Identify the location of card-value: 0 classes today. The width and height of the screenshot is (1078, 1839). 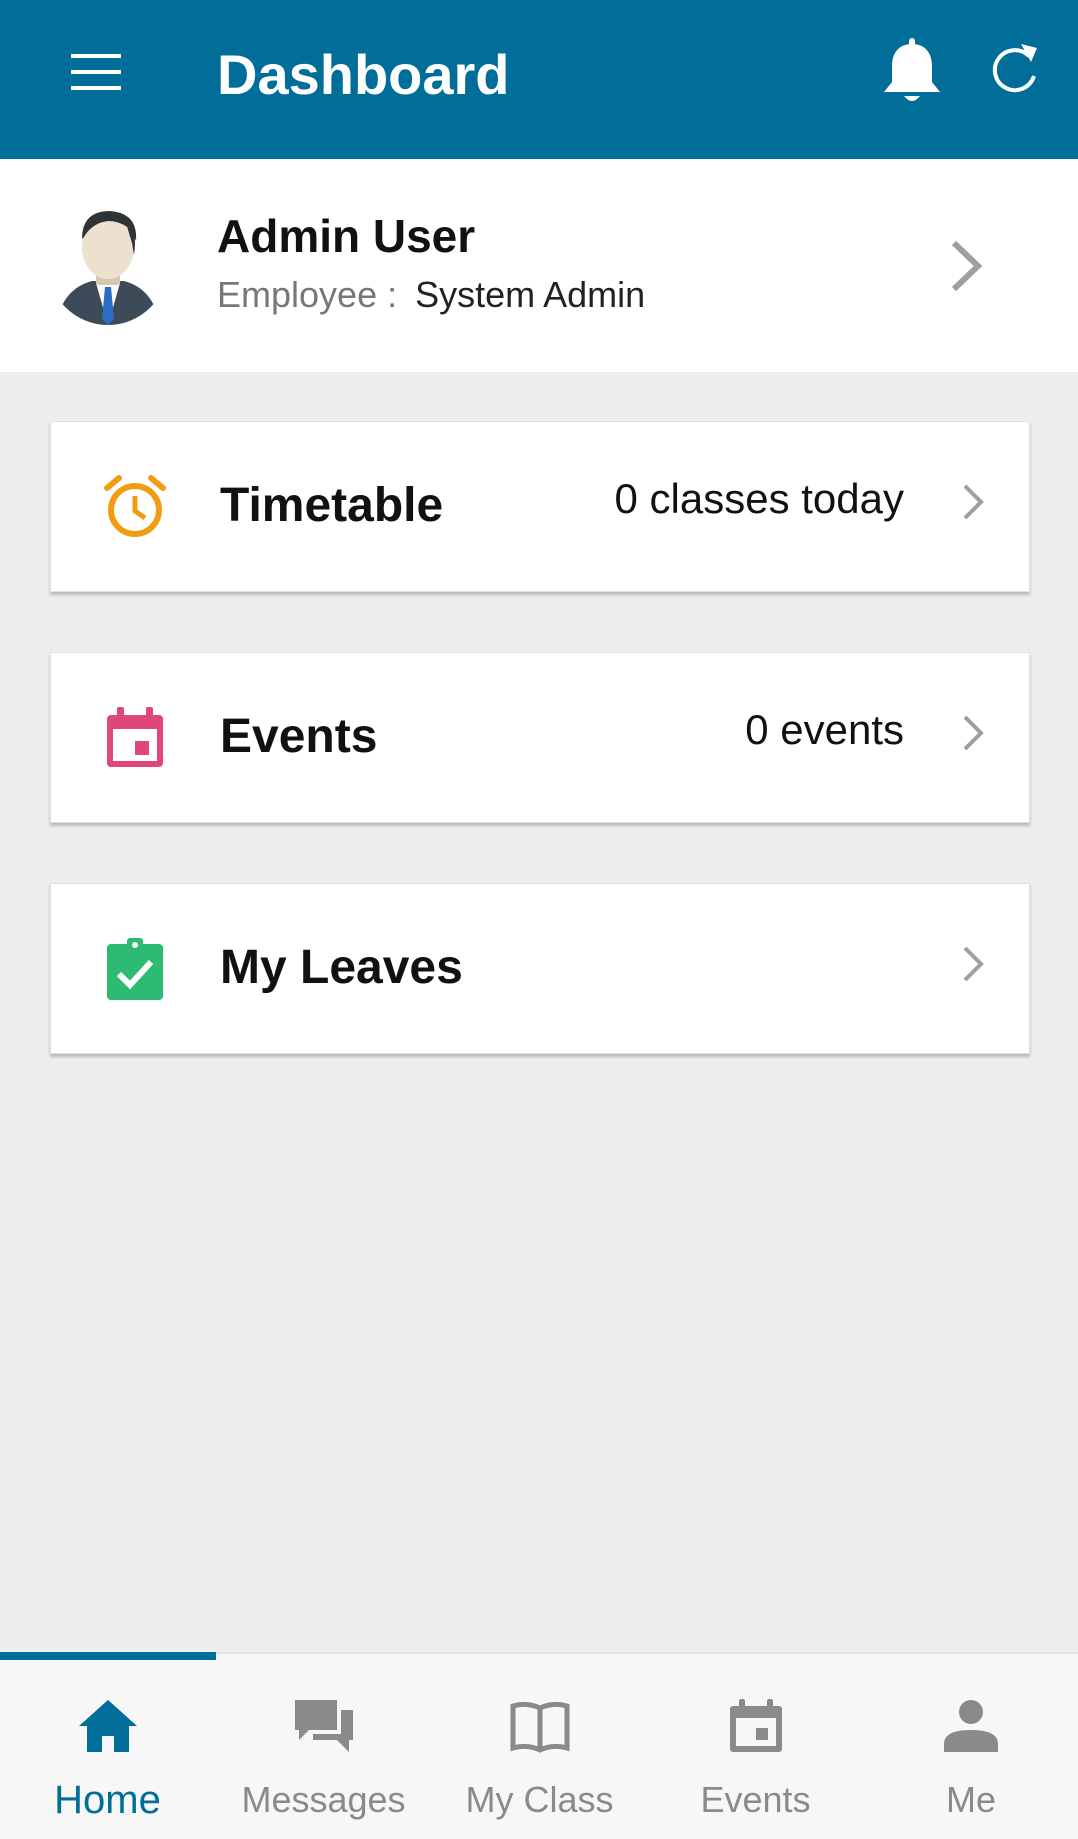
(759, 498).